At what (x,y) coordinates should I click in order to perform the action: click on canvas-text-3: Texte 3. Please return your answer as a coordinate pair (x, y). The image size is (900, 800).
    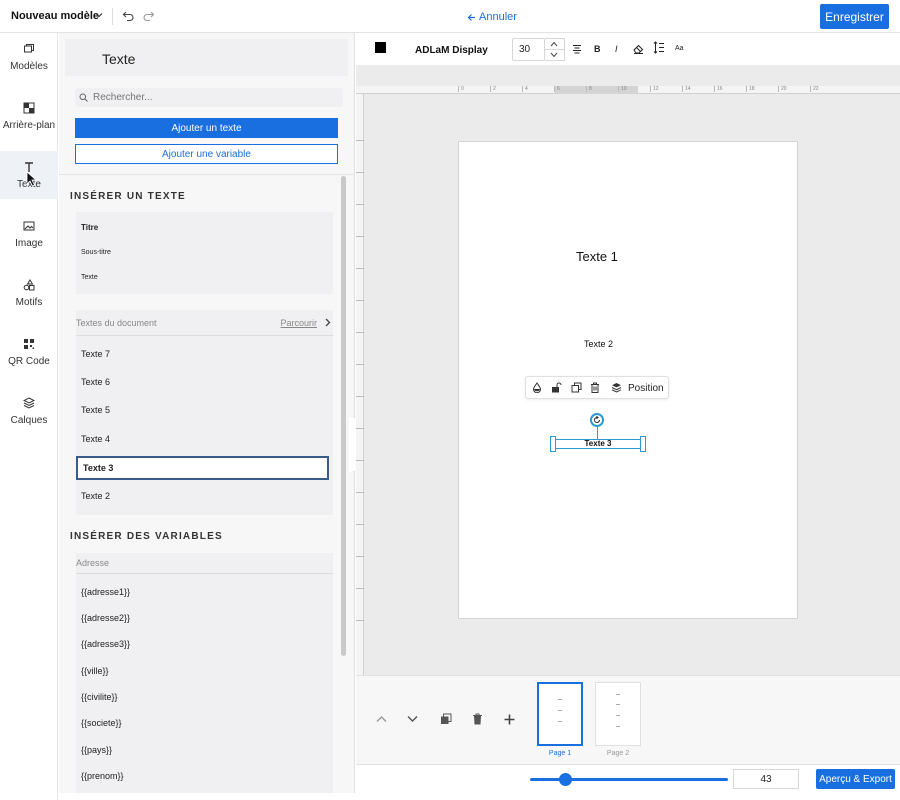
    Looking at the image, I should click on (598, 443).